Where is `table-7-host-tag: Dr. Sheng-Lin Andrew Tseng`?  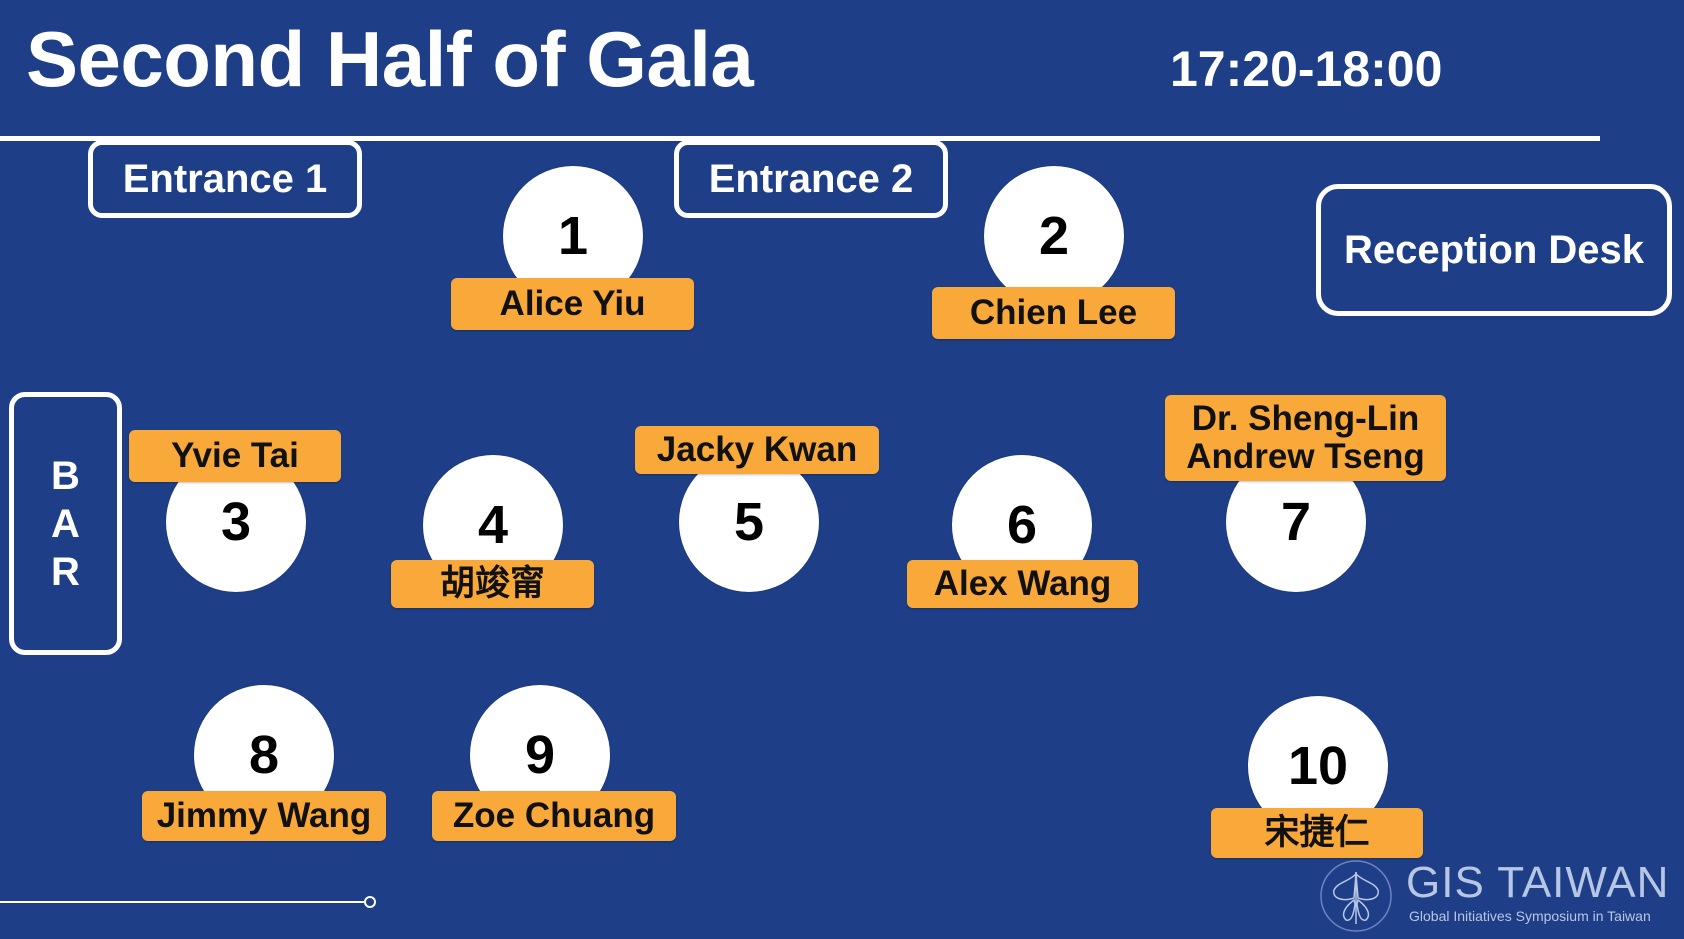 table-7-host-tag: Dr. Sheng-Lin Andrew Tseng is located at coordinates (1305, 438).